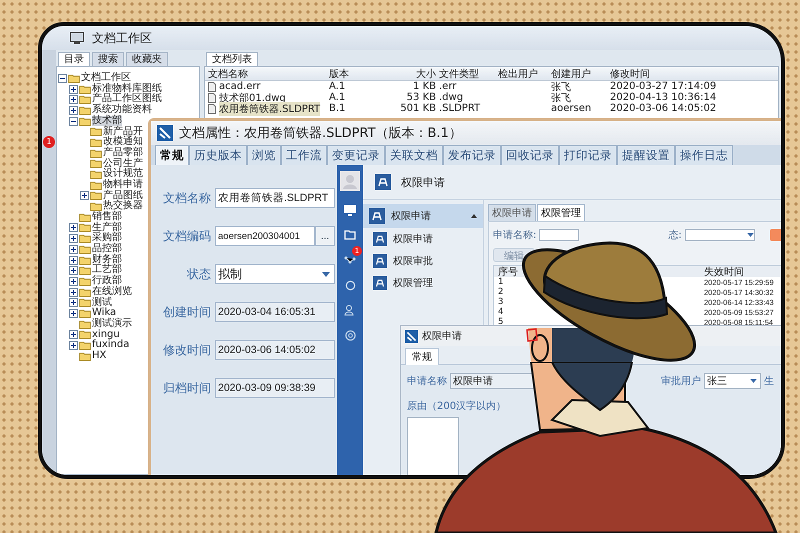 This screenshot has height=533, width=800. Describe the element at coordinates (123, 142) in the screenshot. I see `tree-item: 改模通知` at that location.